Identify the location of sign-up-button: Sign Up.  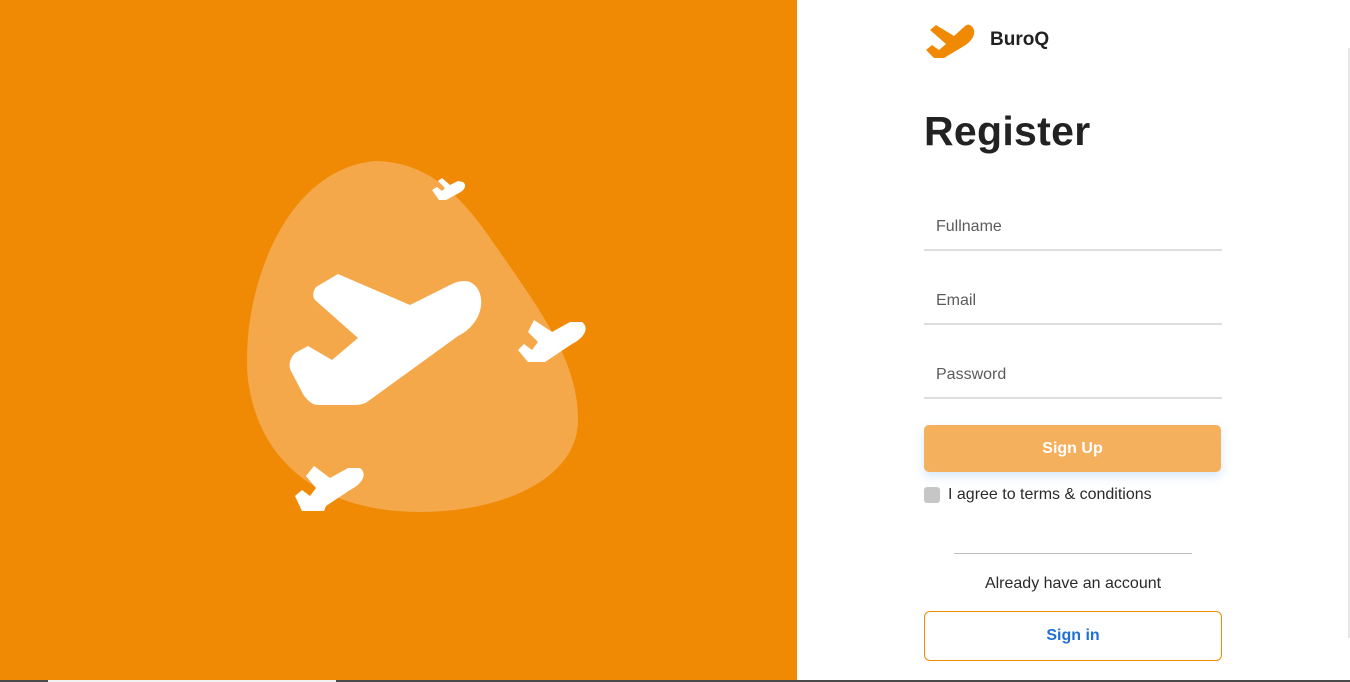
(1072, 448).